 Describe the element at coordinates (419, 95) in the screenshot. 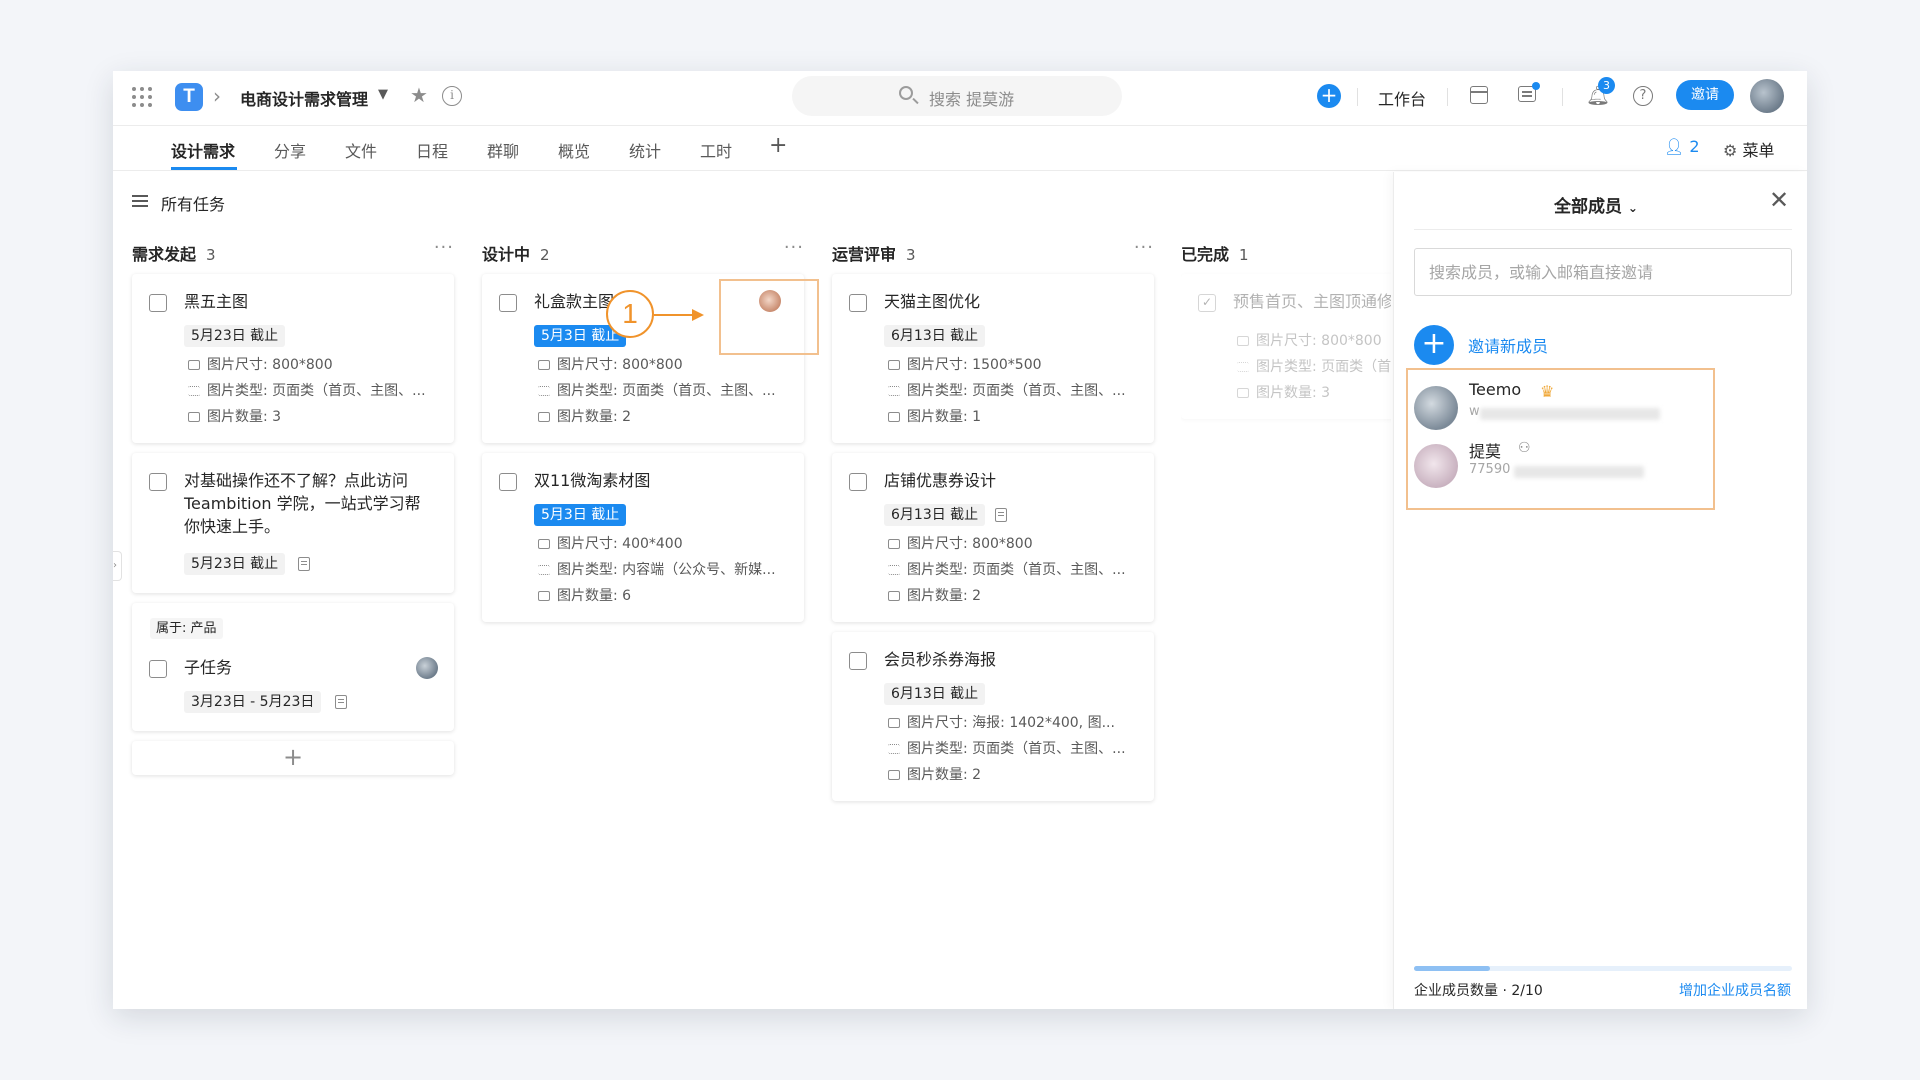

I see `star-icon: ★` at that location.